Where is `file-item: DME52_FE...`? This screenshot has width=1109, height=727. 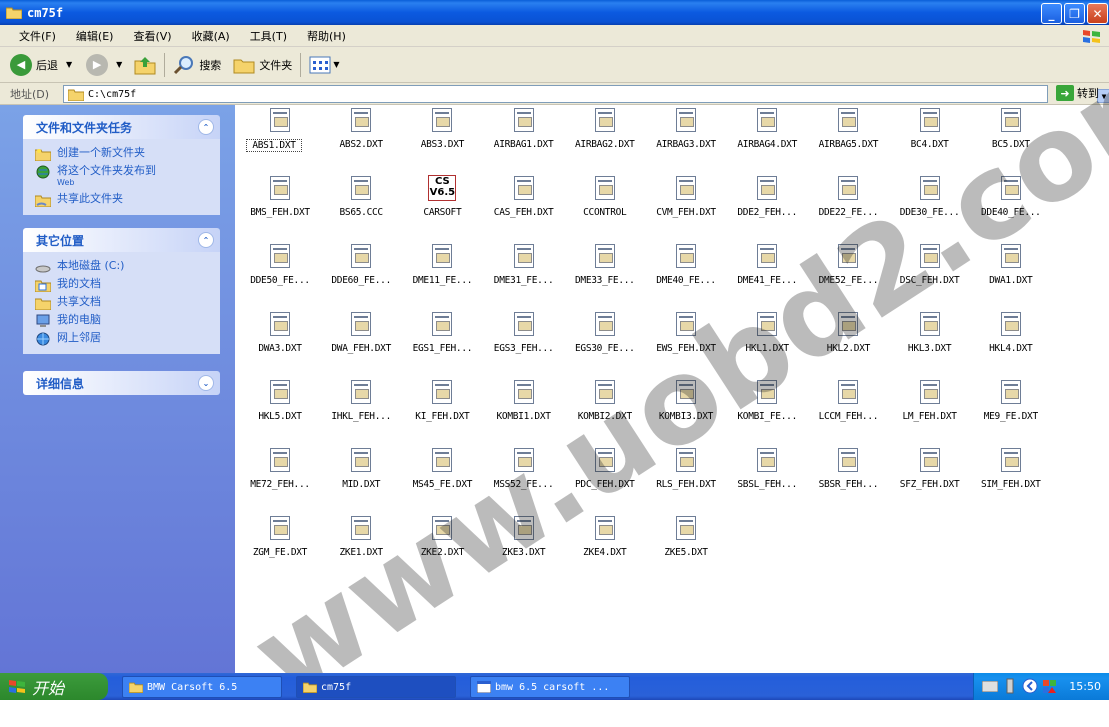 file-item: DME52_FE... is located at coordinates (848, 274).